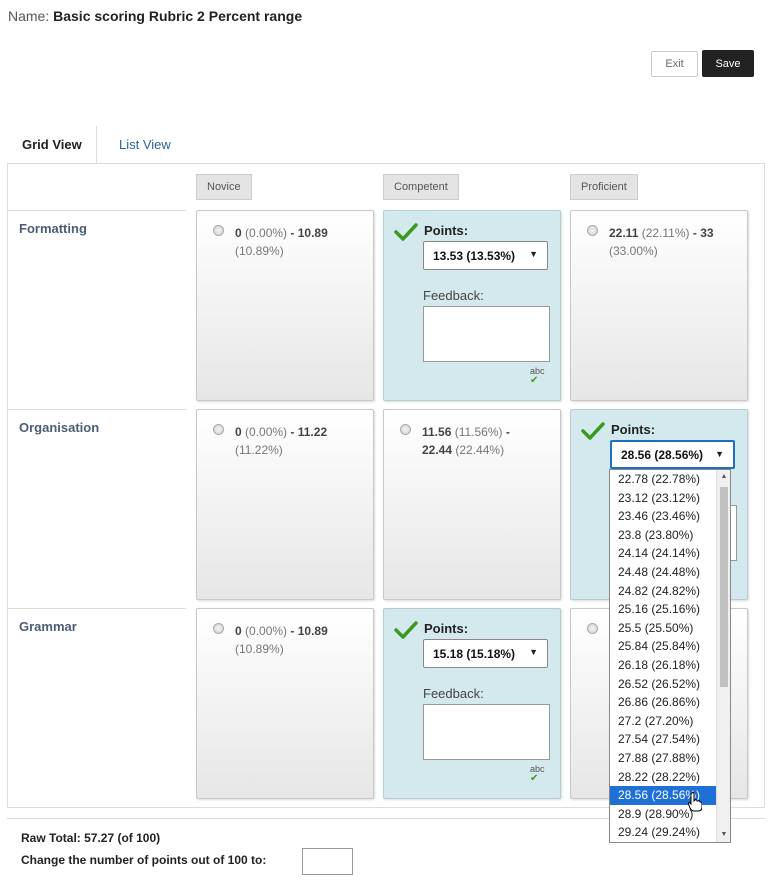  I want to click on dropdown-option: 29.24 (29.24%), so click(663, 832).